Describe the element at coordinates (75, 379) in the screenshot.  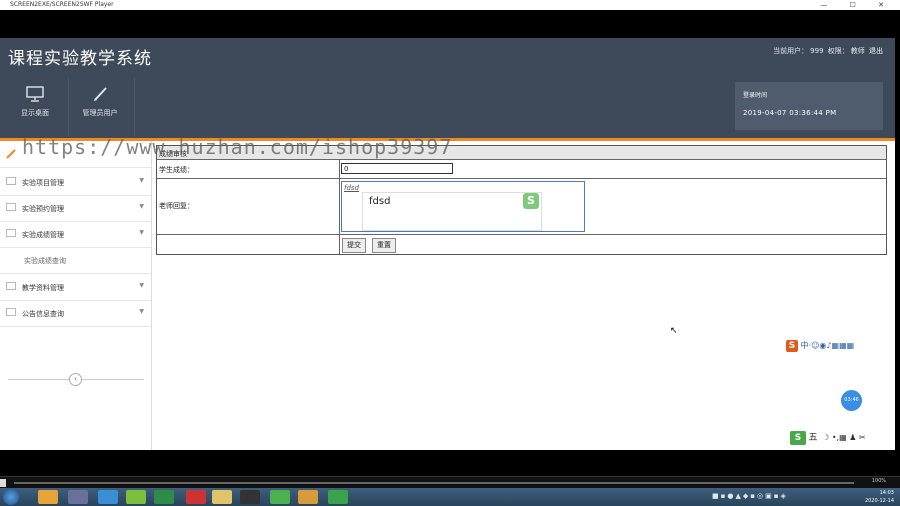
I see `collapse-sidebar-button: ‹` at that location.